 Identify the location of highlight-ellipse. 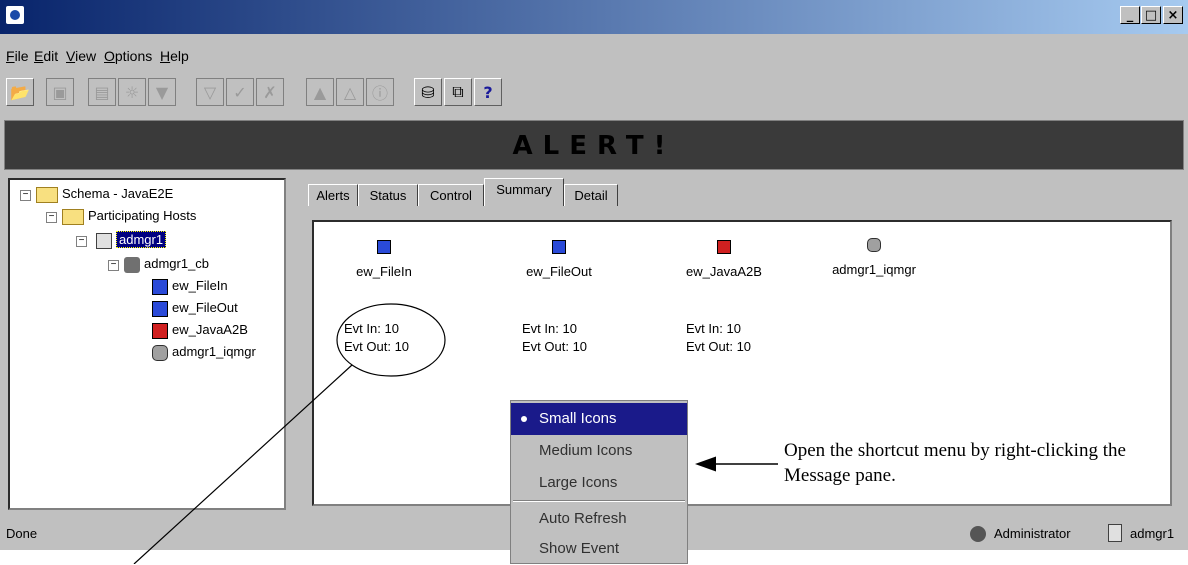
(391, 340).